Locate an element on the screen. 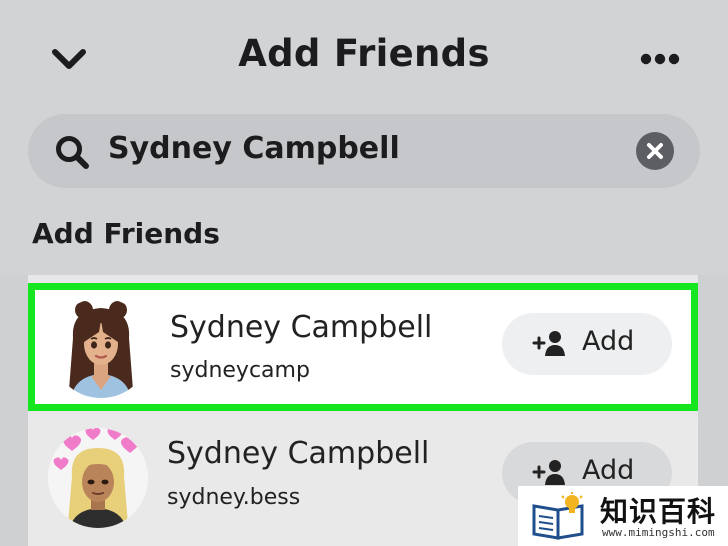 The width and height of the screenshot is (728, 546). search-bar: Sydney Campbell is located at coordinates (364, 151).